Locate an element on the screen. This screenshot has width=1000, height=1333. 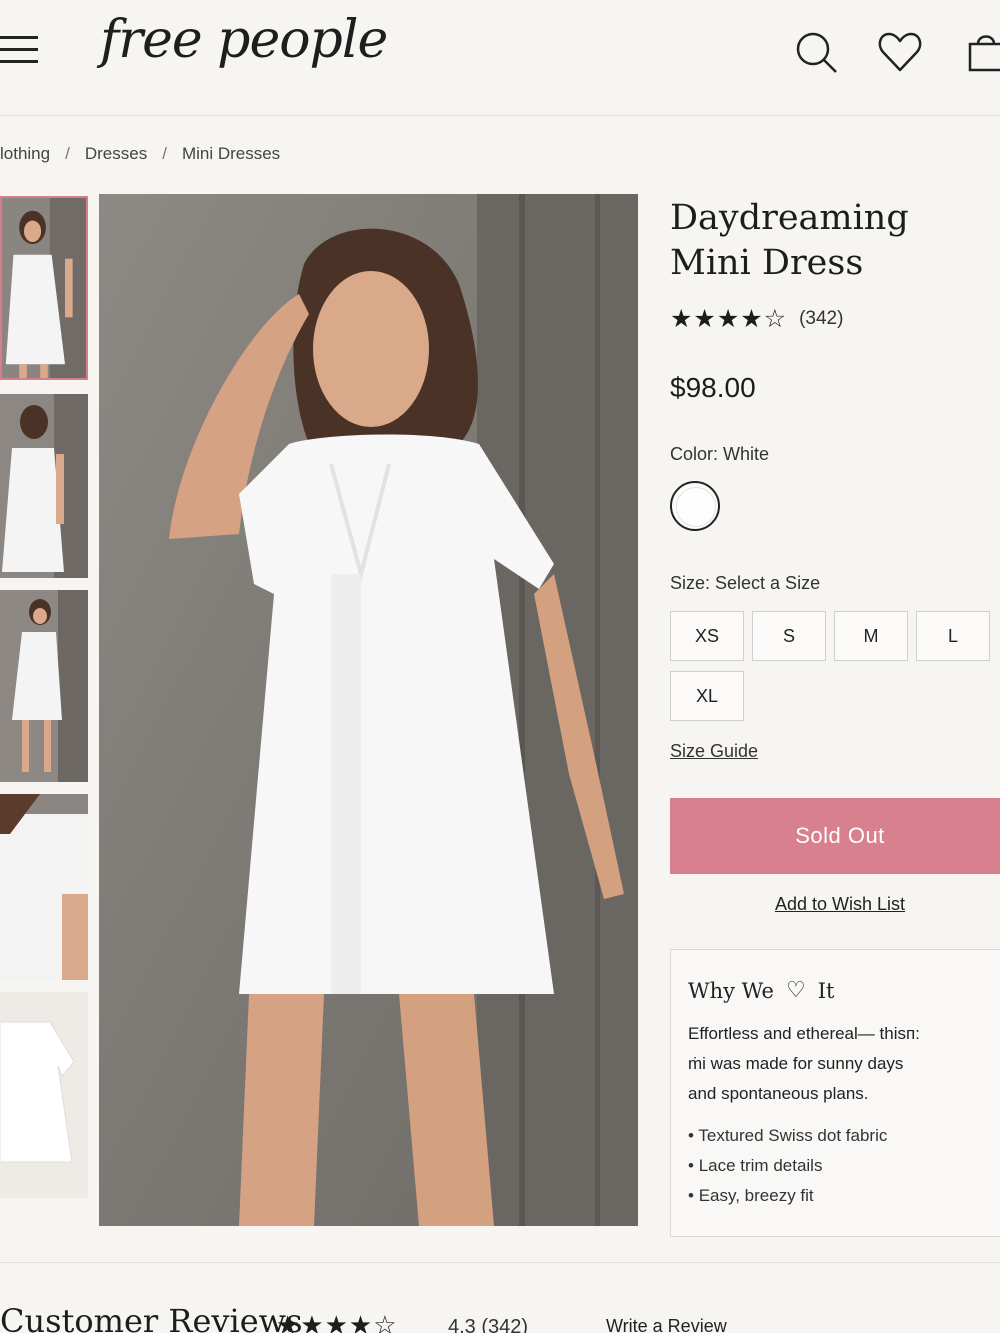
heart-icon: ♡ is located at coordinates (795, 990).